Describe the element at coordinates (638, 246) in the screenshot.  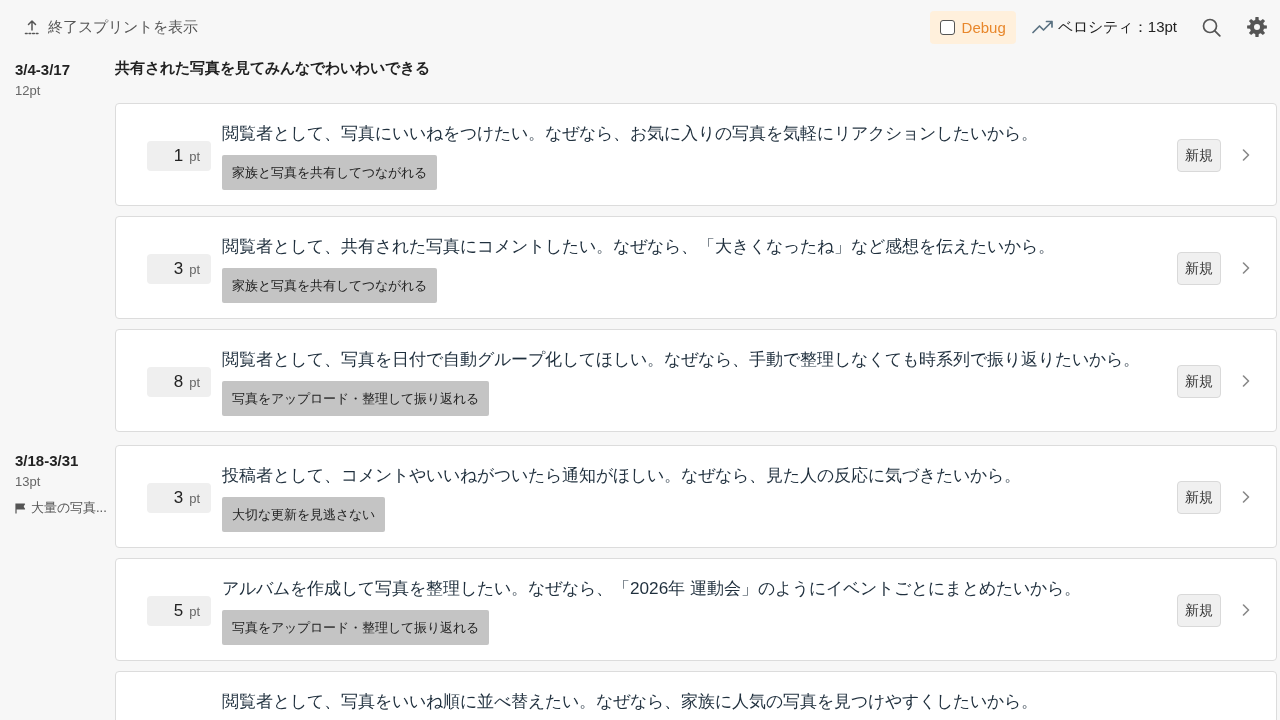
I see `story-title: 閲覧者として、共有された写真にコメントしたい。なぜなら、「大きくなったね」など感想を伝えたいから。` at that location.